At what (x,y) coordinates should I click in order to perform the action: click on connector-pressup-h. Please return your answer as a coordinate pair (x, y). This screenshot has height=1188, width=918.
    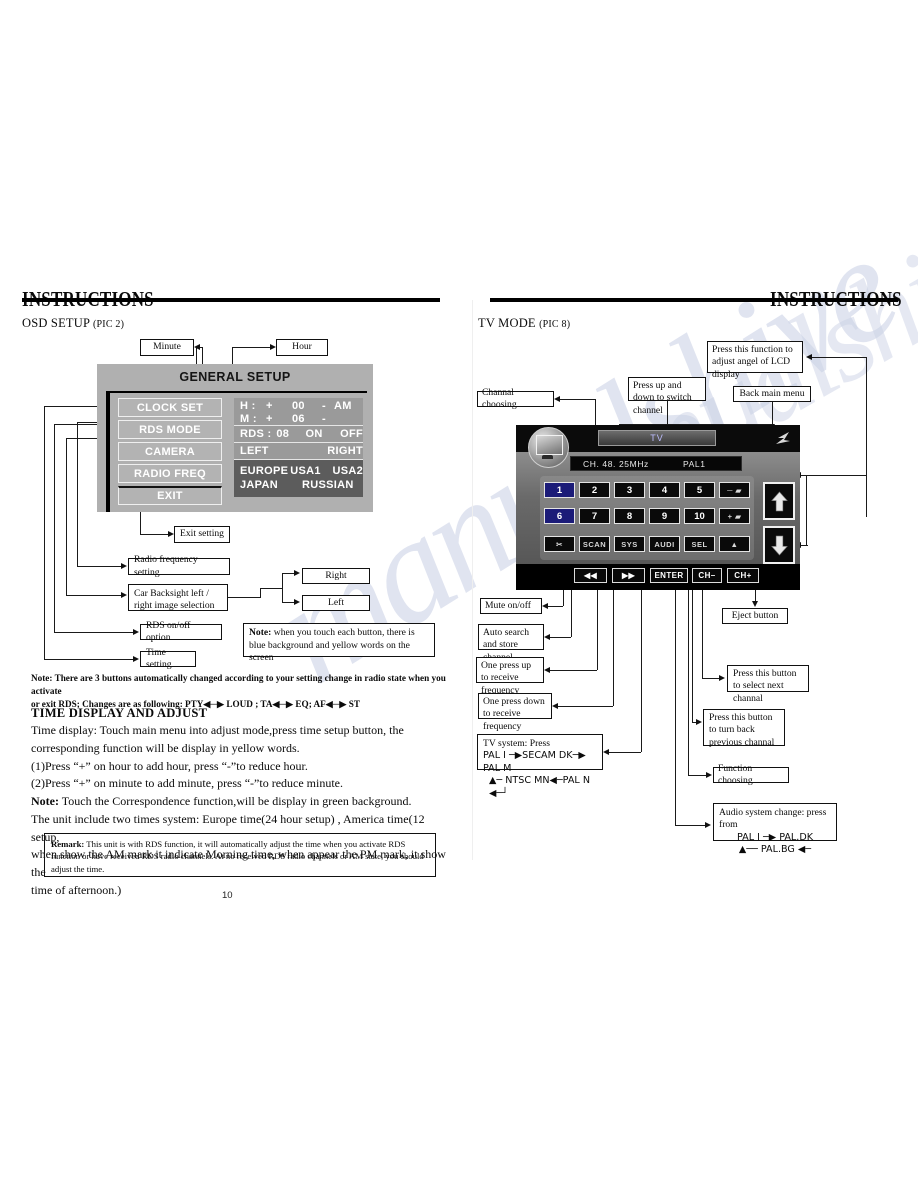
    Looking at the image, I should click on (573, 671).